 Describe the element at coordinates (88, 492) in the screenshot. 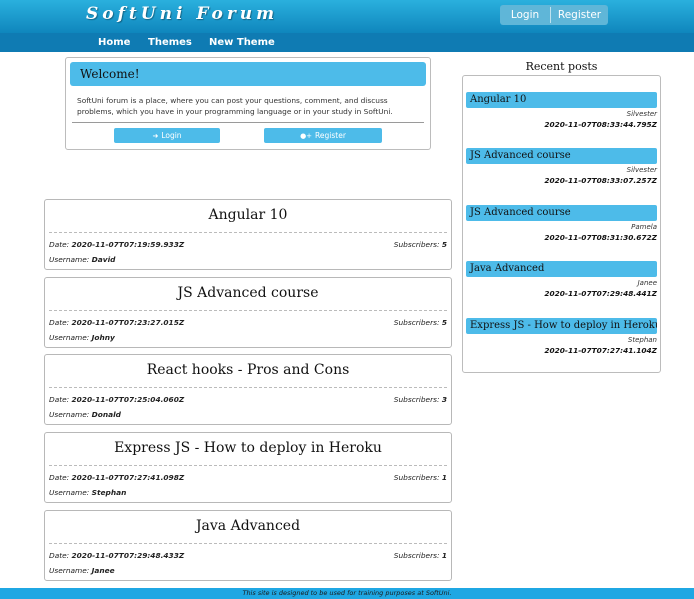

I see `theme-username: Username: Stephan` at that location.